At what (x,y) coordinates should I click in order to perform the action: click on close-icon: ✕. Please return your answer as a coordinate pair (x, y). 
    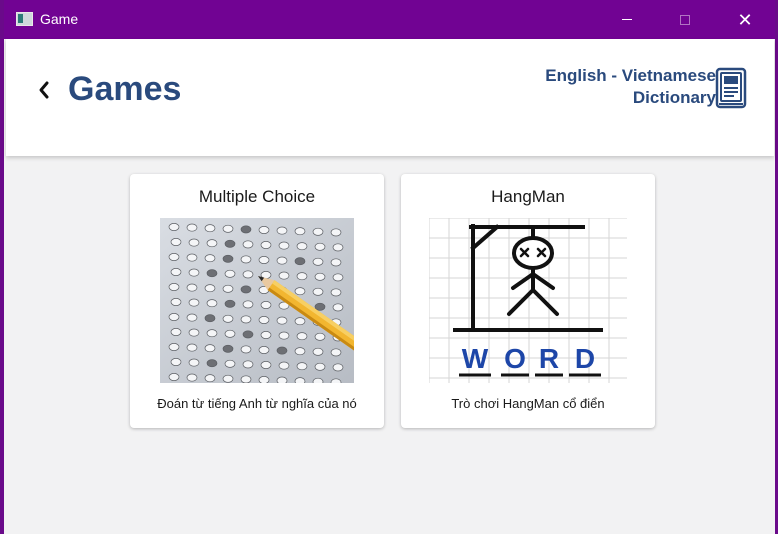
    Looking at the image, I should click on (745, 19).